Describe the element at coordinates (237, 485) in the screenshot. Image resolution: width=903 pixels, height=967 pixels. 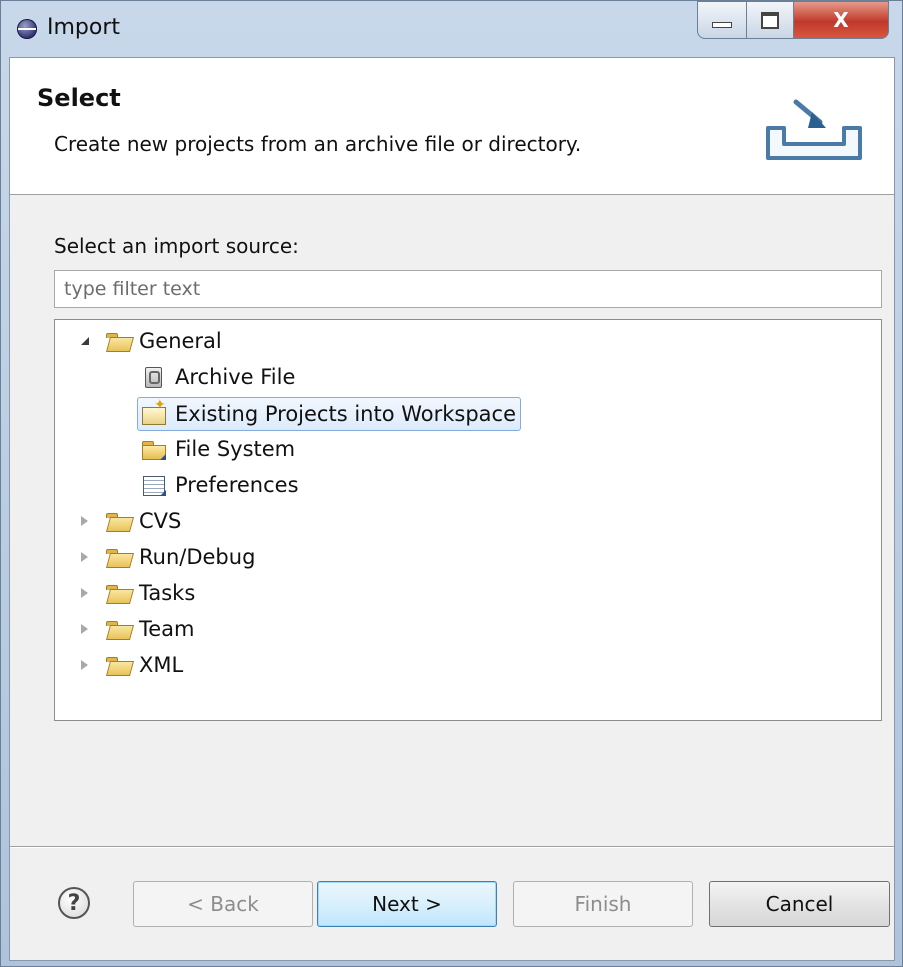
I see `tree-item-label: Preferences` at that location.